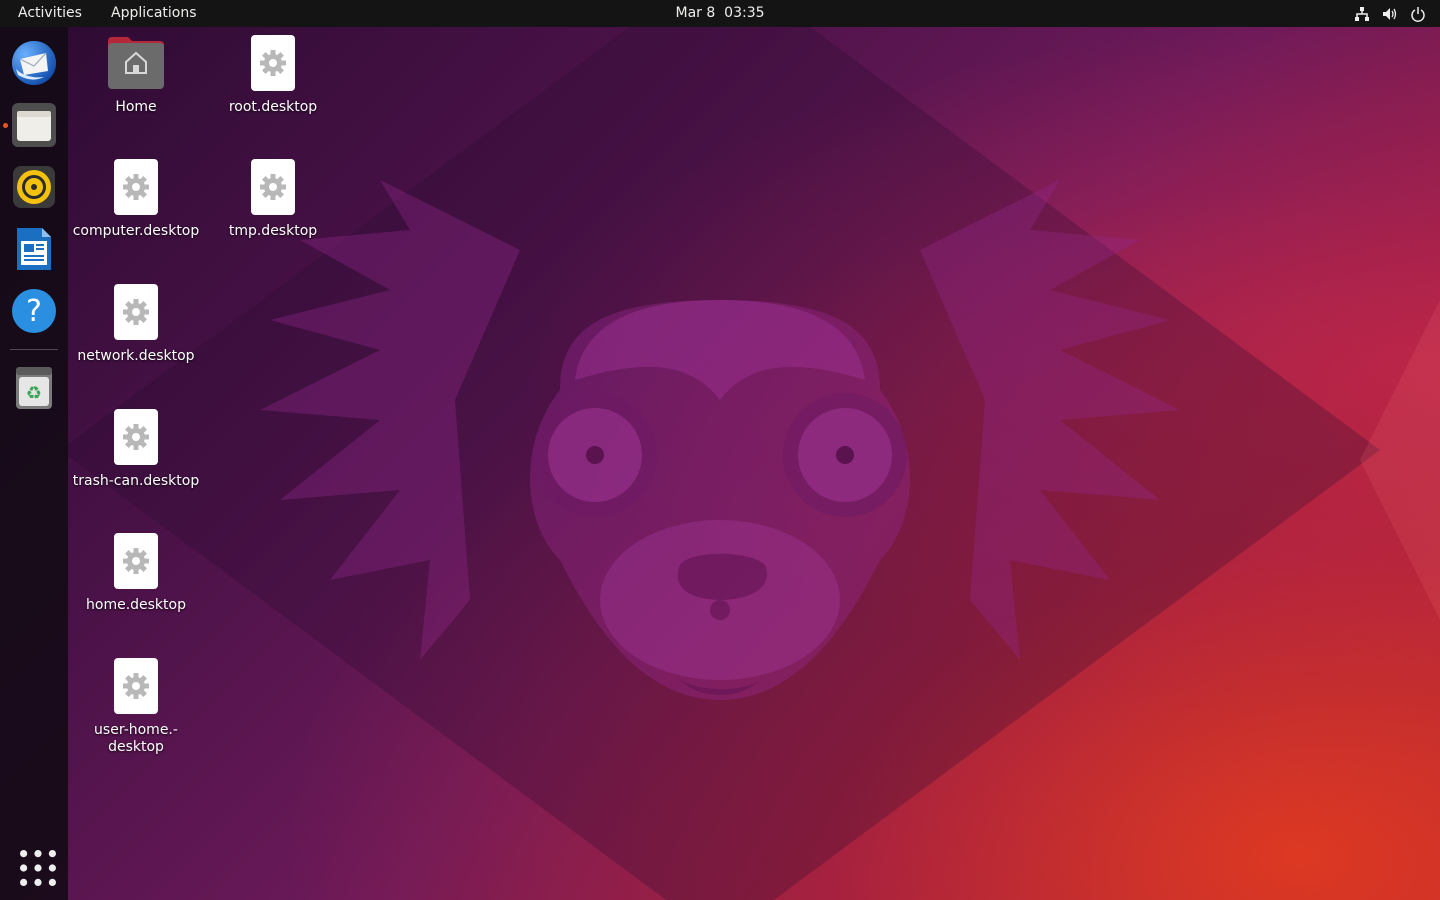 The height and width of the screenshot is (900, 1440). I want to click on desktop-icon-computer-desktop: computer.desktop, so click(136, 199).